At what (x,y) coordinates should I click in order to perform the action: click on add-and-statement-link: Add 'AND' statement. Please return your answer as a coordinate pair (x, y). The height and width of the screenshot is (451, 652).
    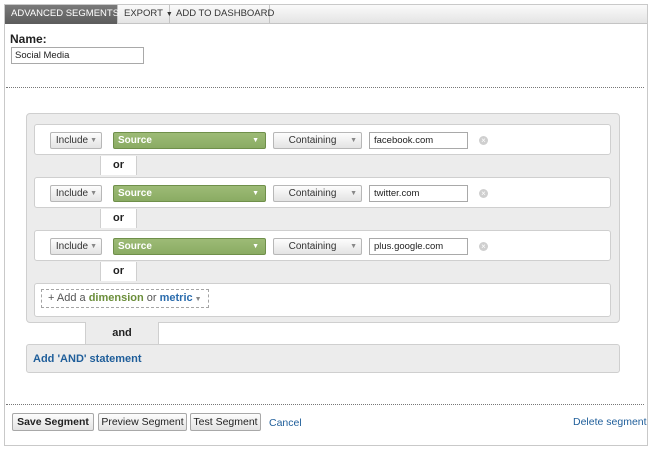
    Looking at the image, I should click on (87, 359).